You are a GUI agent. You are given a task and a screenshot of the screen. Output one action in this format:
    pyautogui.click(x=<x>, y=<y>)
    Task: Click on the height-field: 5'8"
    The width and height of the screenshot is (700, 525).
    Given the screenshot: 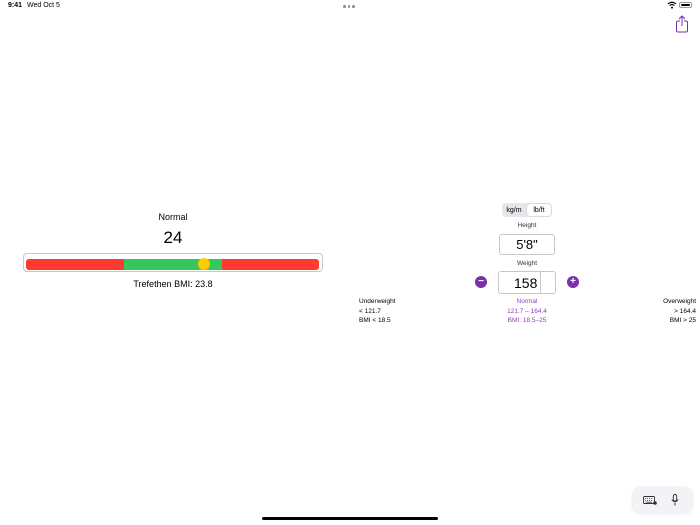 What is the action you would take?
    pyautogui.click(x=527, y=244)
    